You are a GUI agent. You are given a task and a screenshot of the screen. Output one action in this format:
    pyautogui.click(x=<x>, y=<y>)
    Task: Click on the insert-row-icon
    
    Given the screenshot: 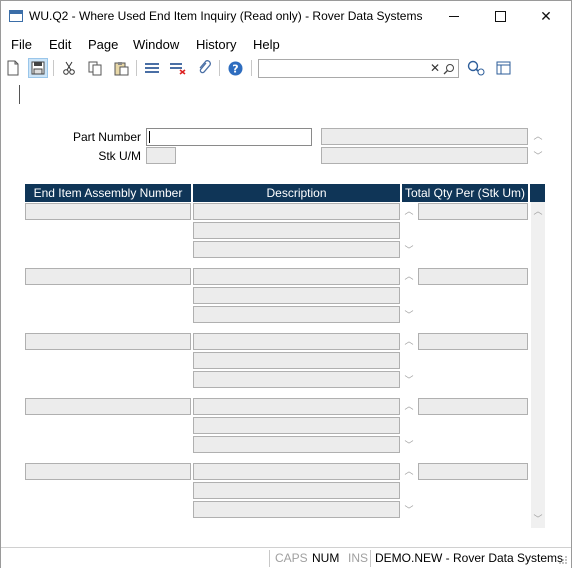 What is the action you would take?
    pyautogui.click(x=152, y=68)
    